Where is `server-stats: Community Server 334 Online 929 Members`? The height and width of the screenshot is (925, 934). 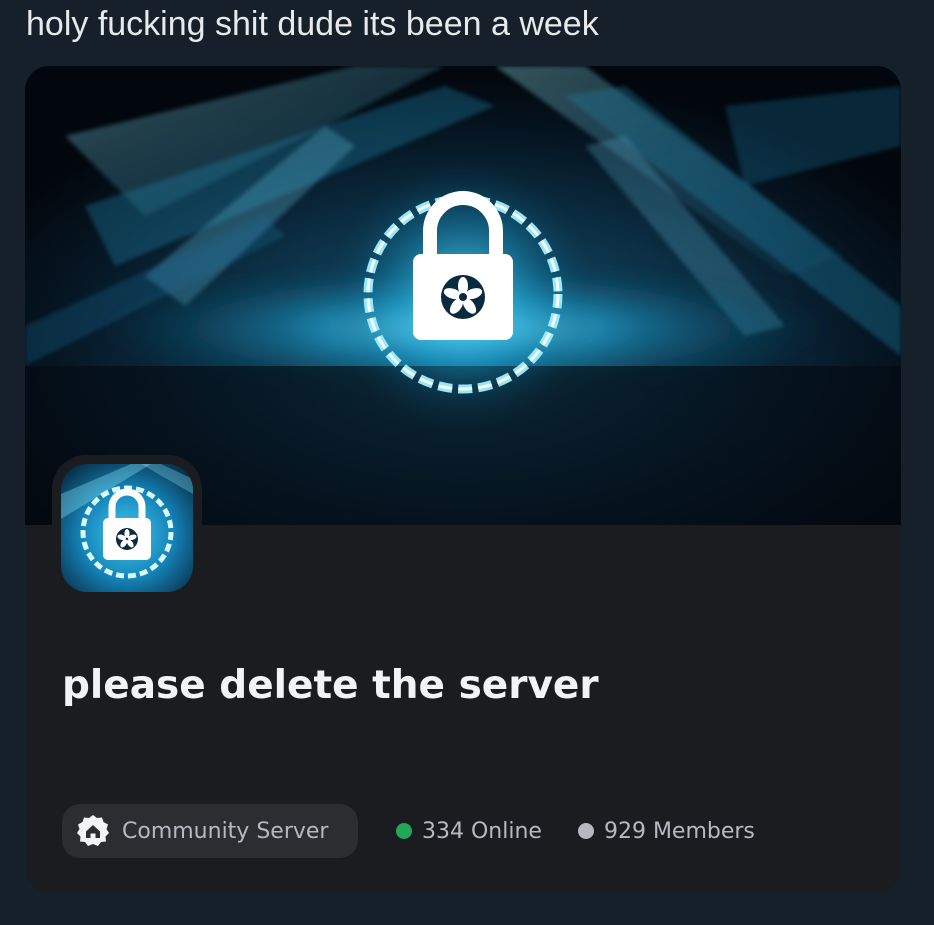 server-stats: Community Server 334 Online 929 Members is located at coordinates (408, 831).